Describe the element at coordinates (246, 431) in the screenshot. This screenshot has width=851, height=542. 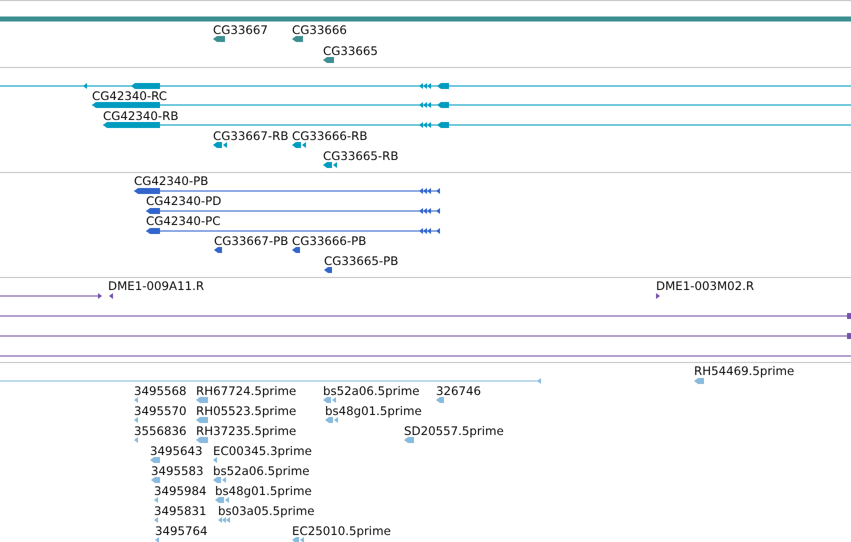
I see `feature-label: RH37235.5prime` at that location.